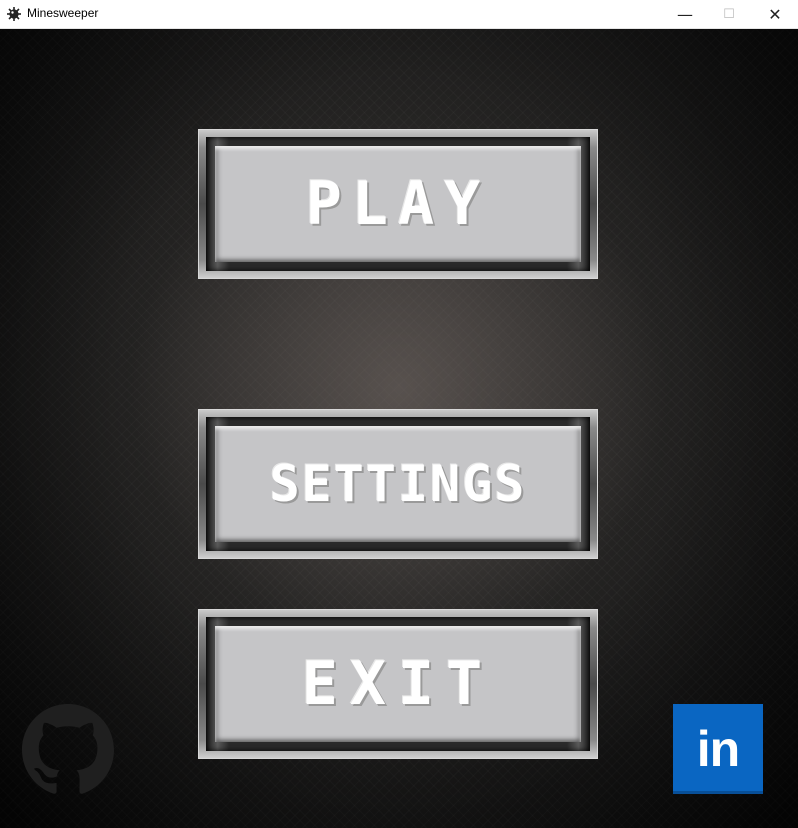 Image resolution: width=798 pixels, height=828 pixels. I want to click on linkedin-icon: in, so click(718, 749).